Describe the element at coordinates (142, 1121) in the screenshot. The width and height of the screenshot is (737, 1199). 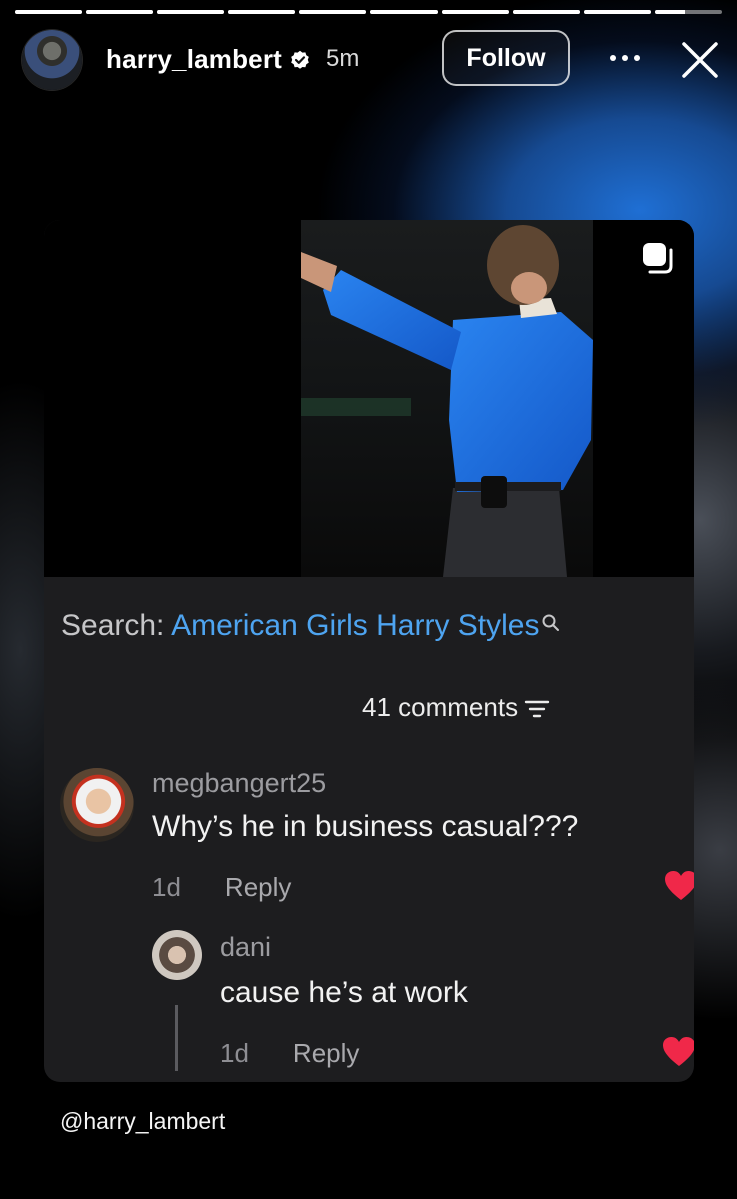
I see `mention-sticker: @harry_lambert` at that location.